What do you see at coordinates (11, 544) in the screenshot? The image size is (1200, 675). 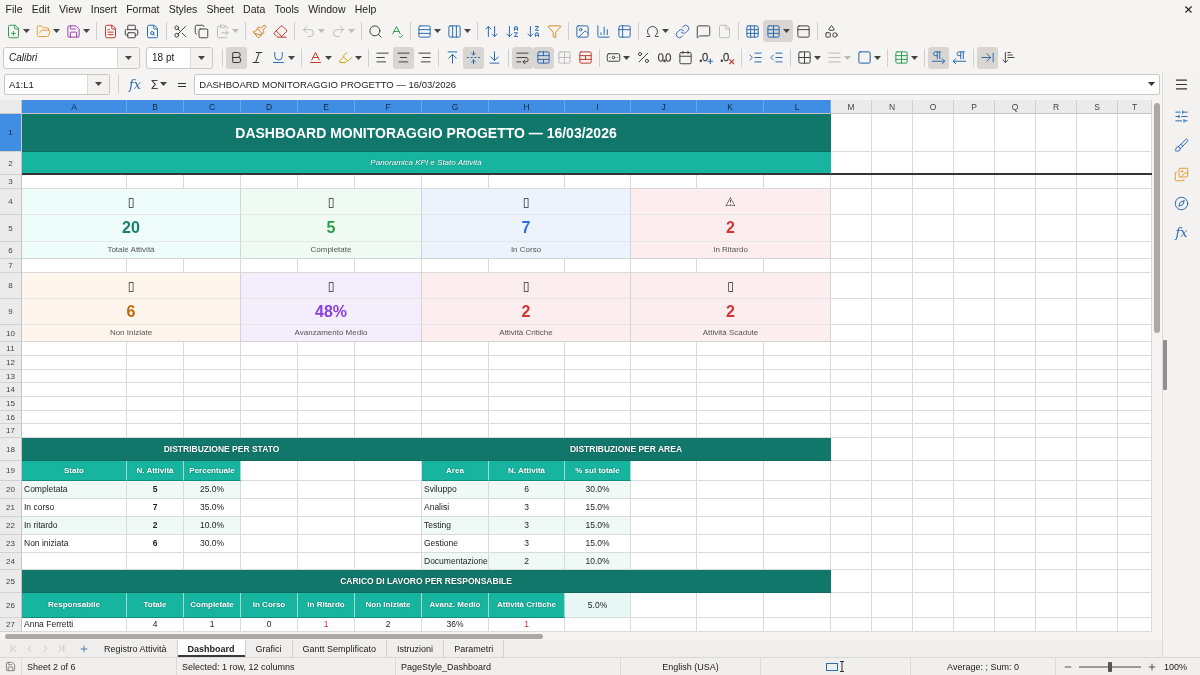 I see `row-header: 23` at bounding box center [11, 544].